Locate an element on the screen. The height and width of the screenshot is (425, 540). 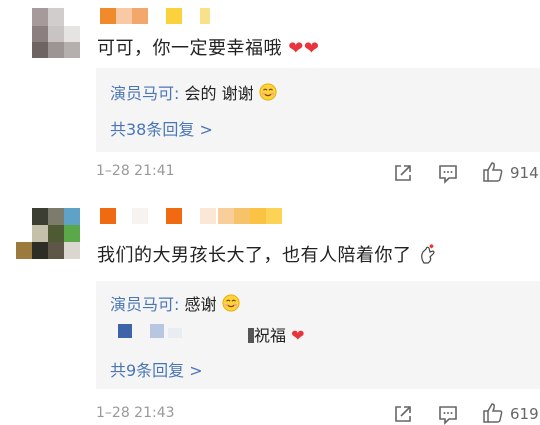
comment-text: 可可，你一定要幸福哦 is located at coordinates (189, 48).